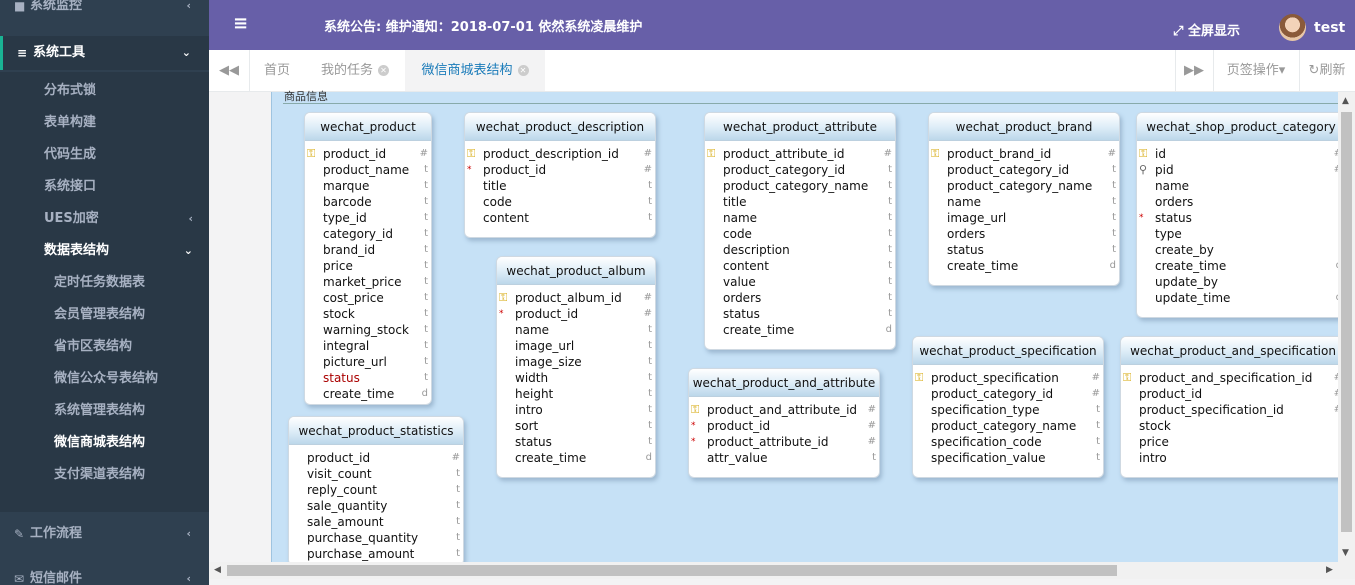  What do you see at coordinates (104, 574) in the screenshot?
I see `sidebar-item-sms: ✉ 短信邮件 ‹` at bounding box center [104, 574].